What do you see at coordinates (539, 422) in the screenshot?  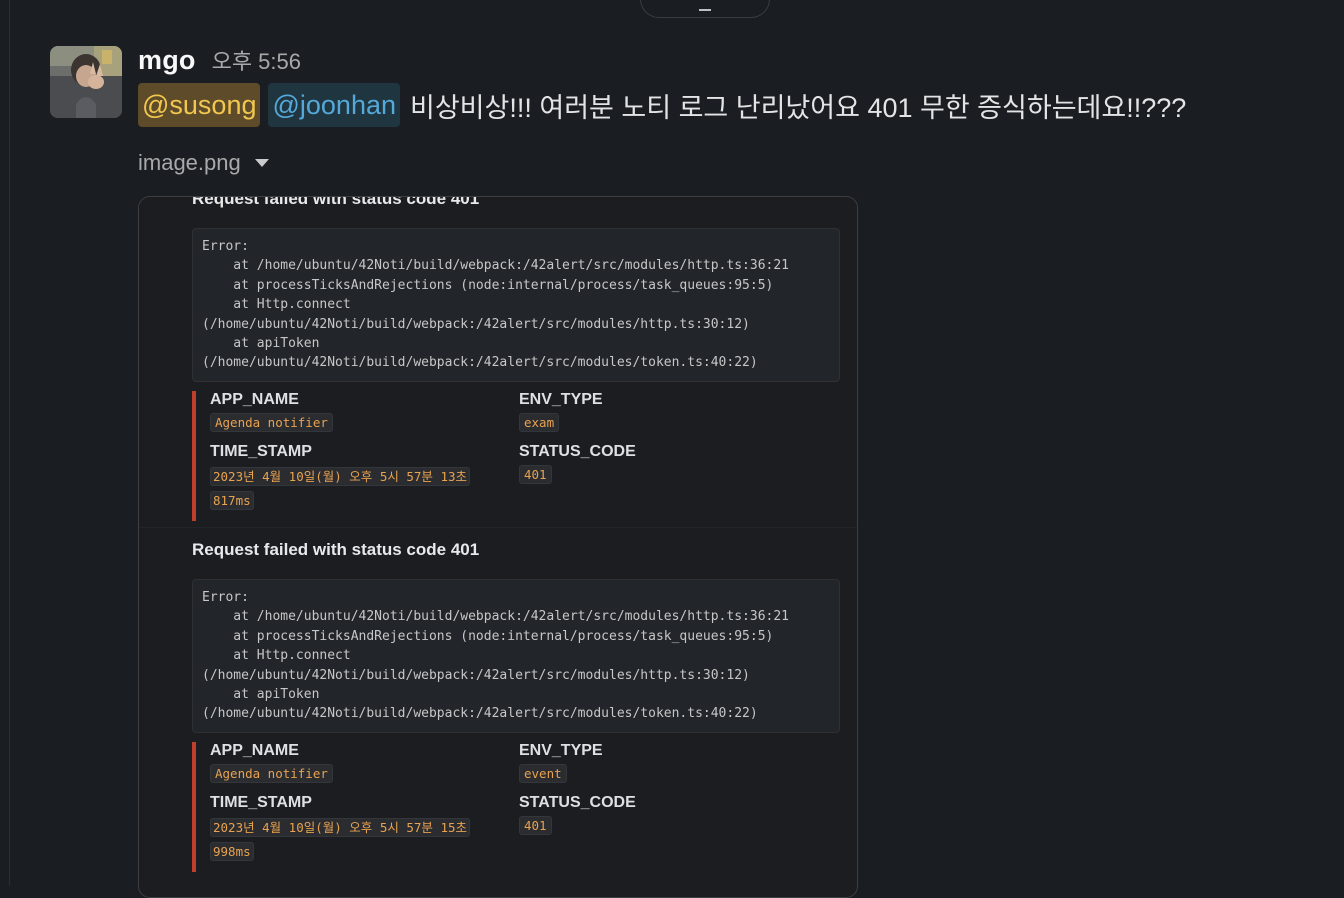 I see `field-value: exam` at bounding box center [539, 422].